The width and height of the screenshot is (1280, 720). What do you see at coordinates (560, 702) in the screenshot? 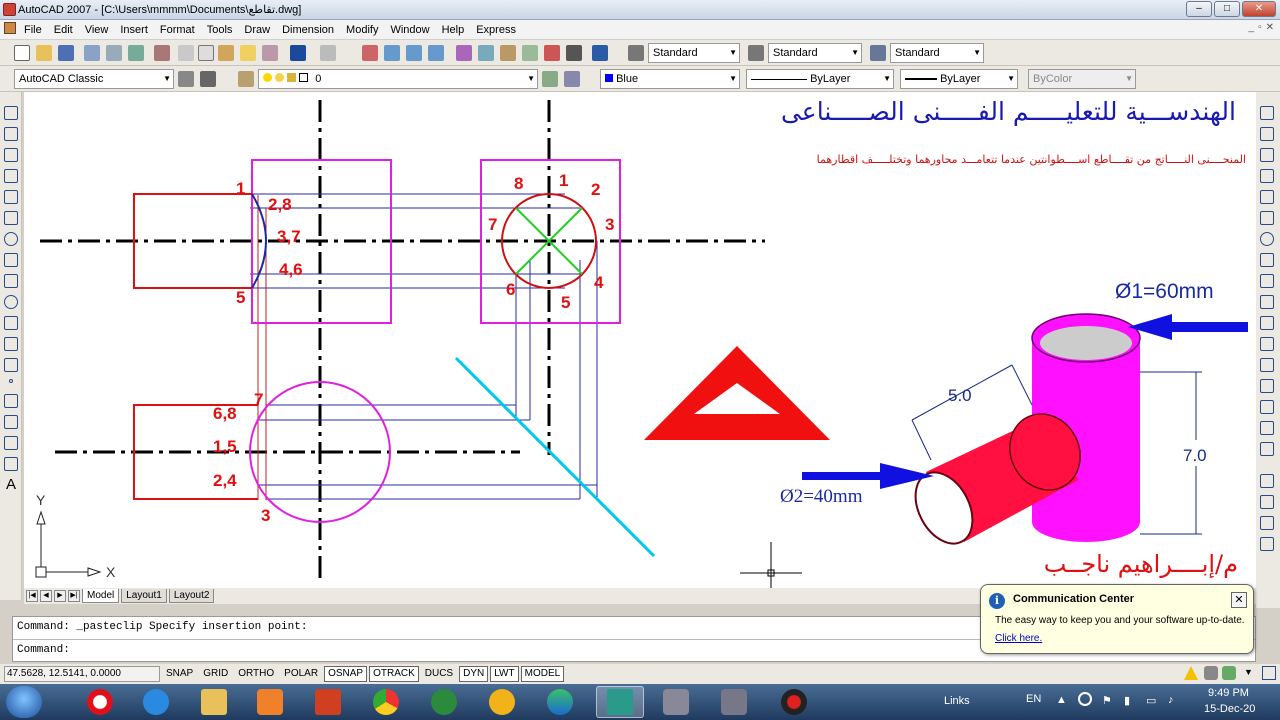
I see `taskbar-edge` at bounding box center [560, 702].